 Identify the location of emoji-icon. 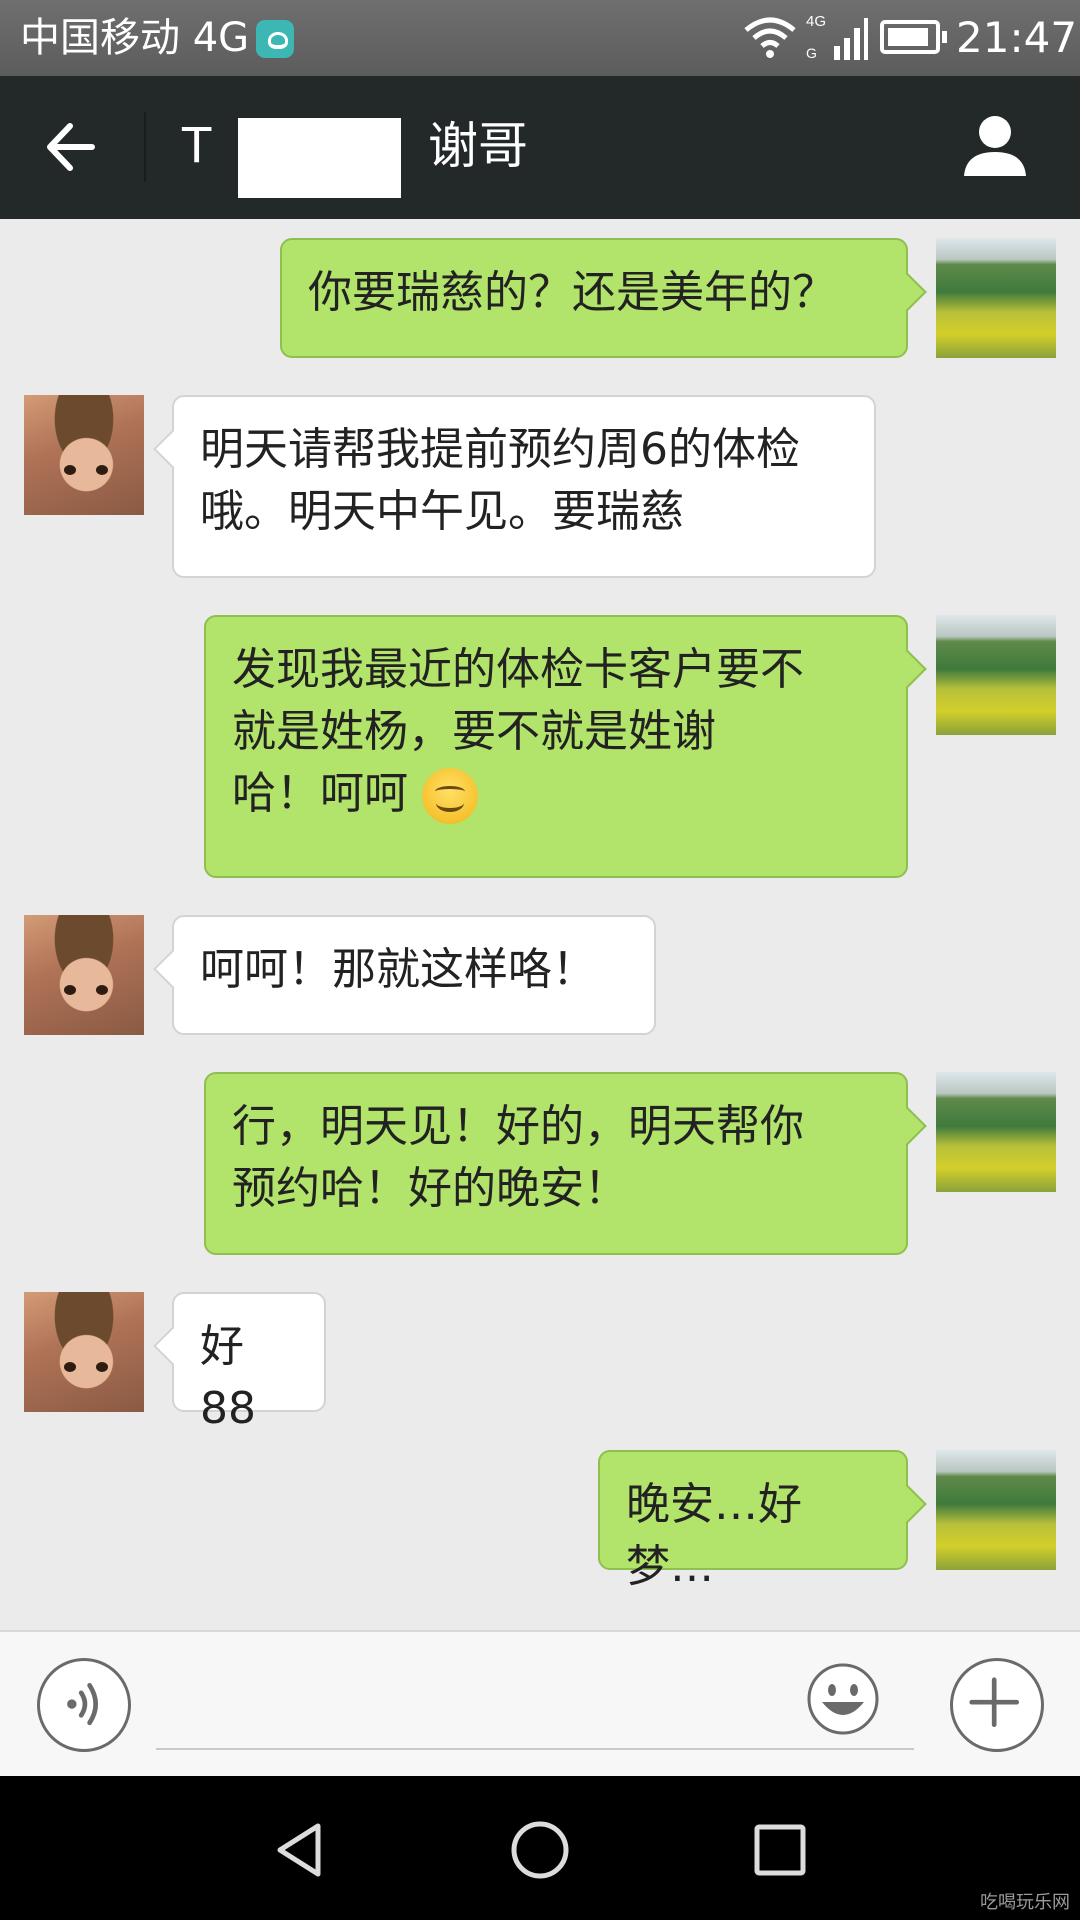
(843, 1699).